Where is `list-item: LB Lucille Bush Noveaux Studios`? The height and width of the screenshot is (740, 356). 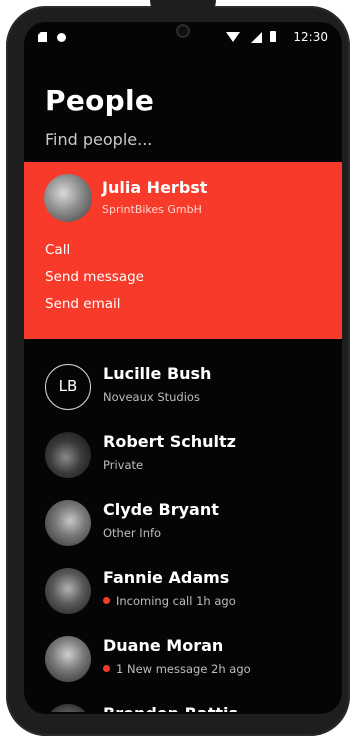 list-item: LB Lucille Bush Noveaux Studios is located at coordinates (183, 394).